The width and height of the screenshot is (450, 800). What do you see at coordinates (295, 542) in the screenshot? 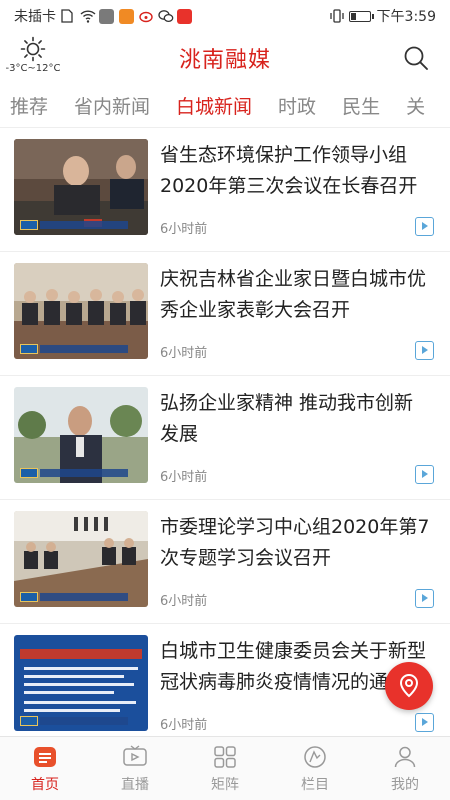
I see `news-title: 市委理论学习中心组2020年第7次专题学习会议召开` at bounding box center [295, 542].